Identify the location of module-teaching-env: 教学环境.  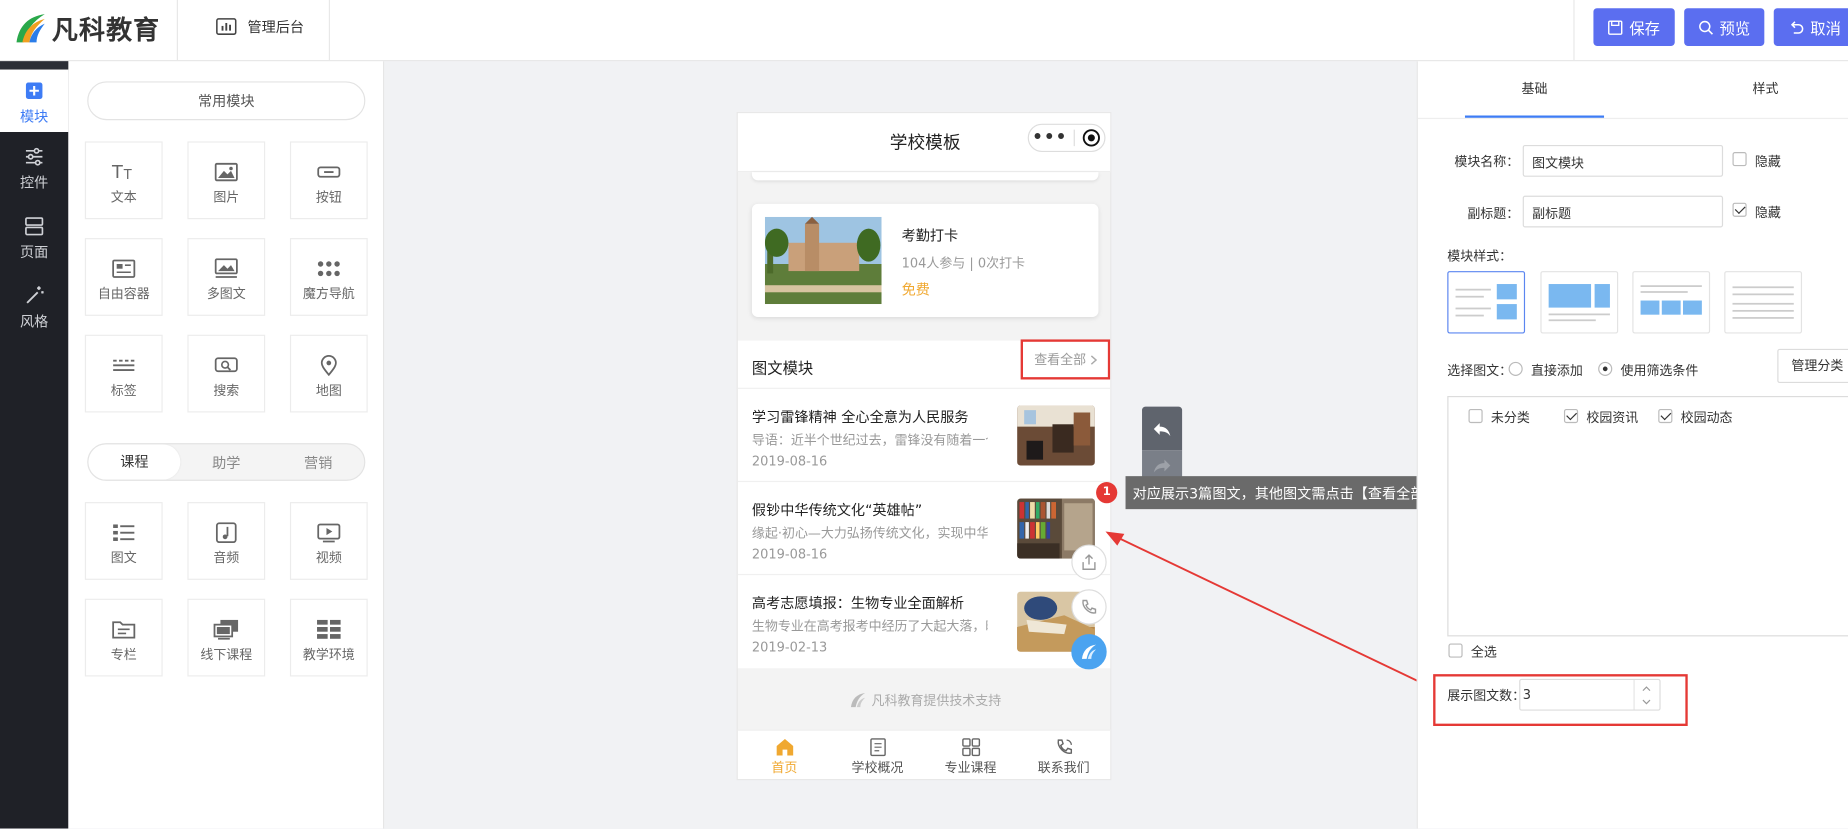
(328, 637).